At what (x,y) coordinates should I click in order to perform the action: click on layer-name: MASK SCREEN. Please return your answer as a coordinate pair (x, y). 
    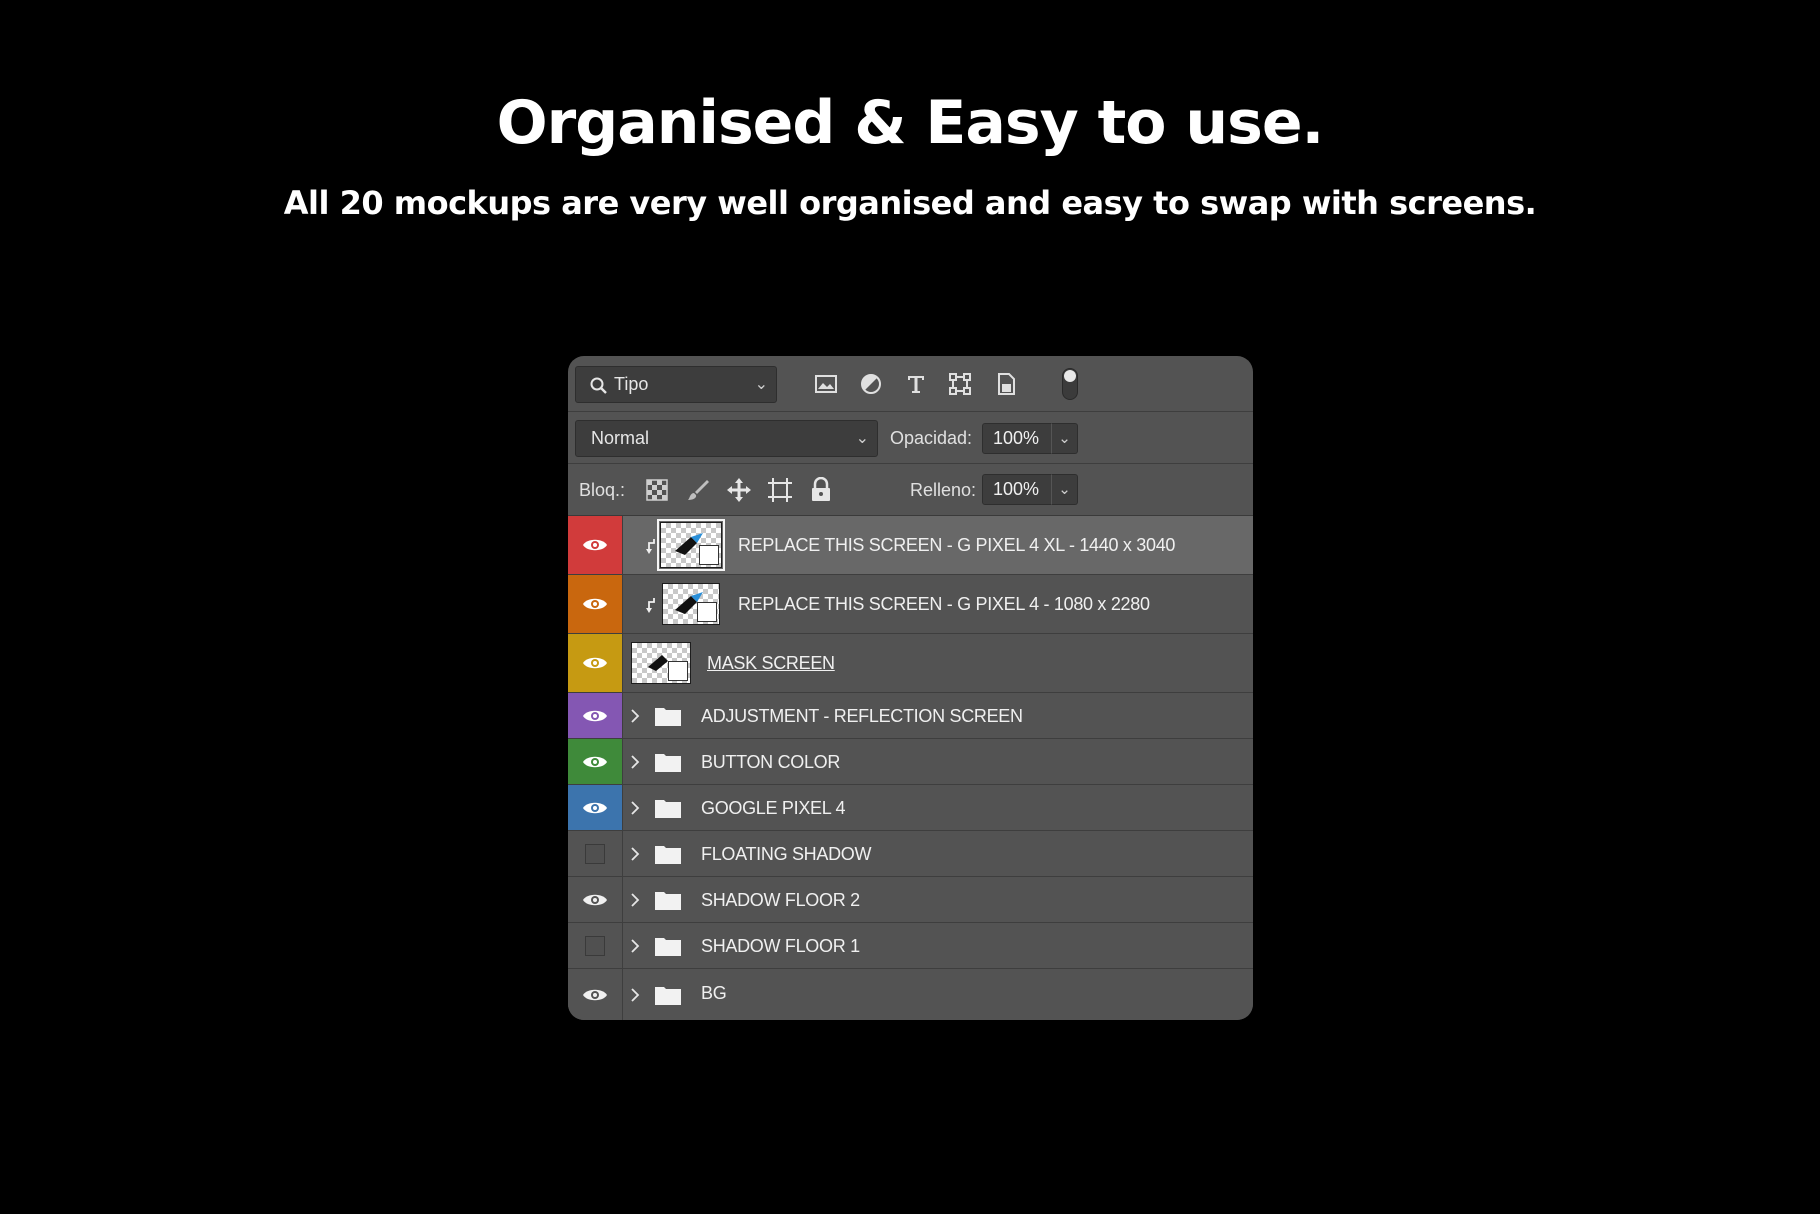
    Looking at the image, I should click on (771, 663).